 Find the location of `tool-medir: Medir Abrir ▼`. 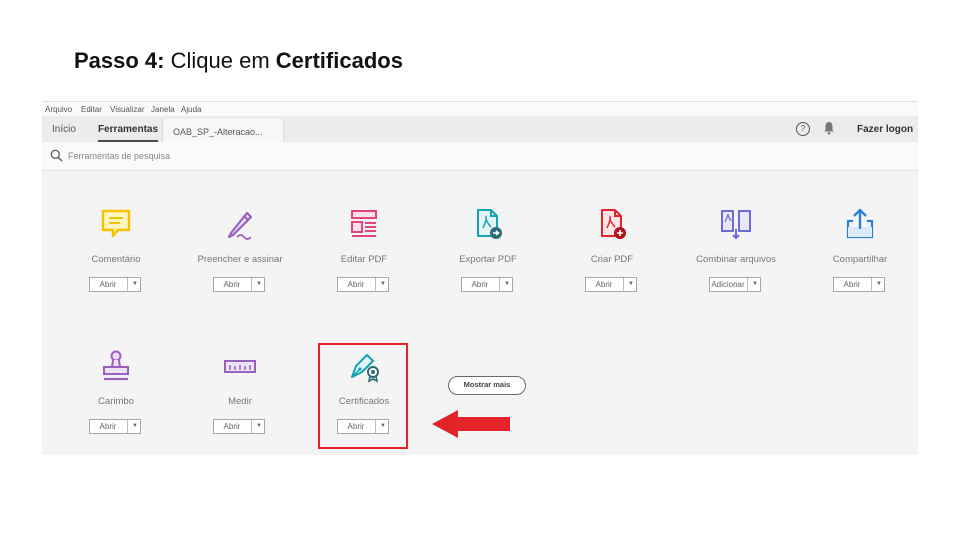

tool-medir: Medir Abrir ▼ is located at coordinates (240, 399).